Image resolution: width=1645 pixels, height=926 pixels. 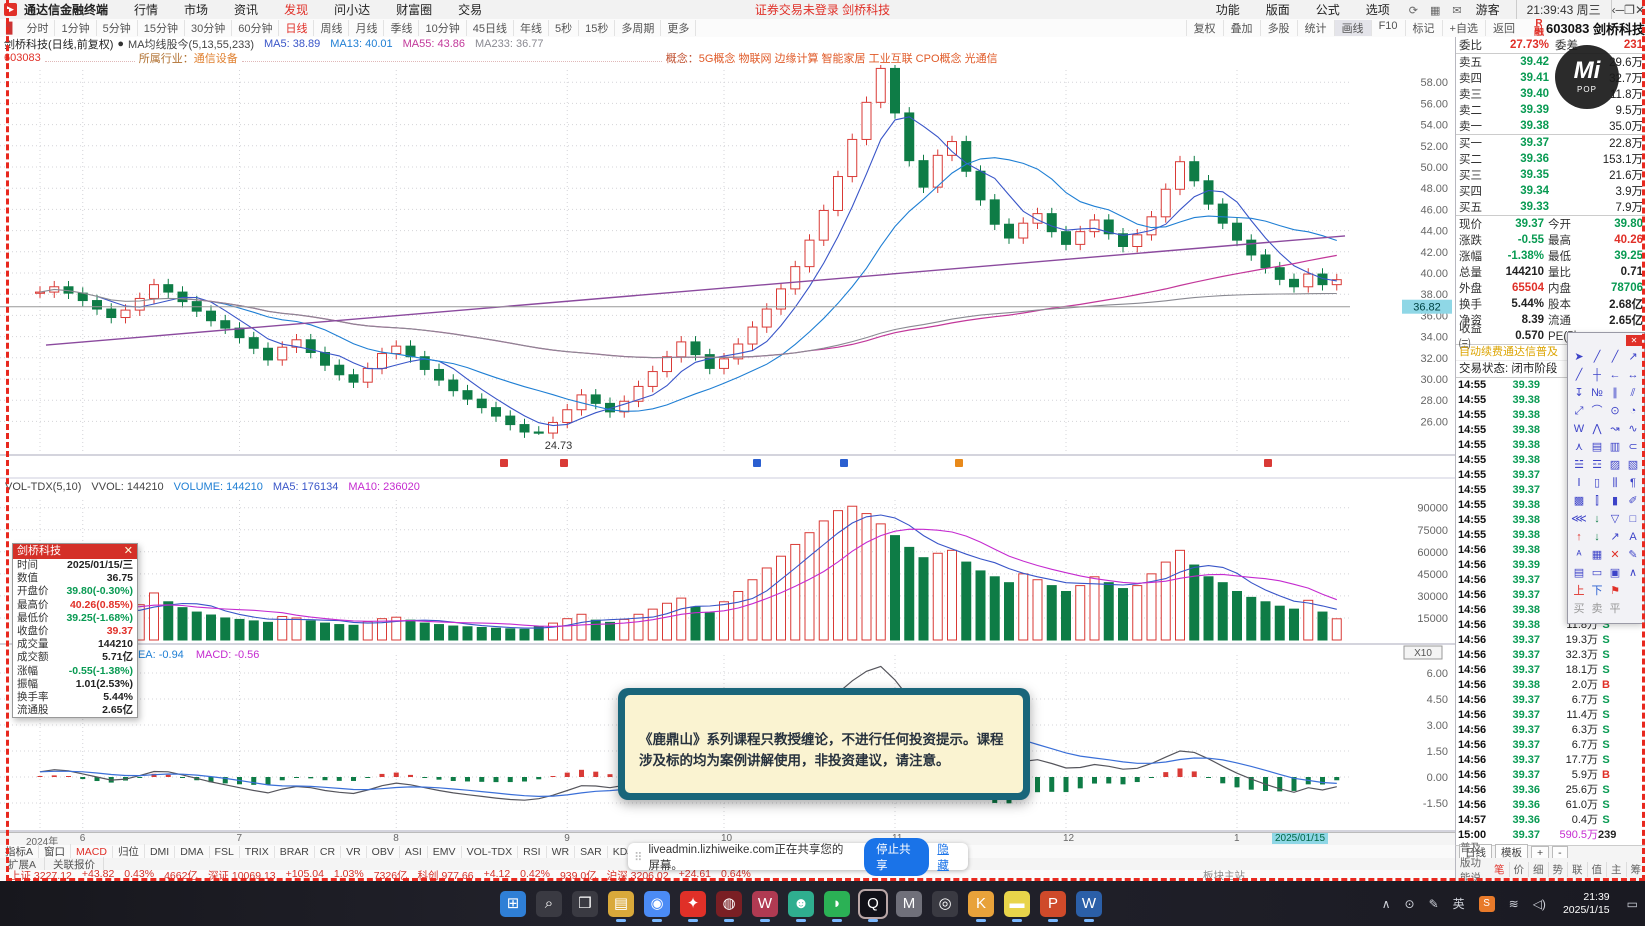 I want to click on notification-center-icon: ▭, so click(x=1632, y=904).